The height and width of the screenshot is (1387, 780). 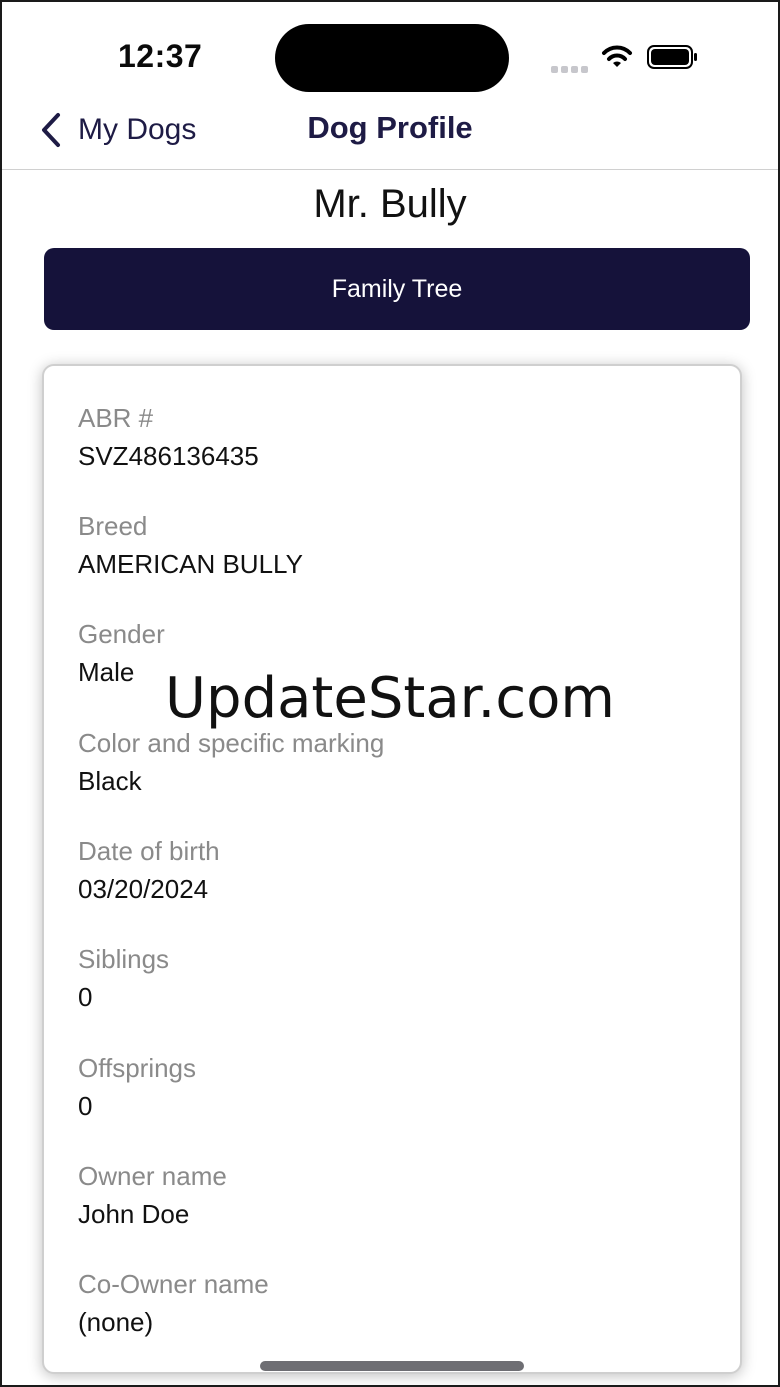 I want to click on wifi-icon, so click(x=617, y=56).